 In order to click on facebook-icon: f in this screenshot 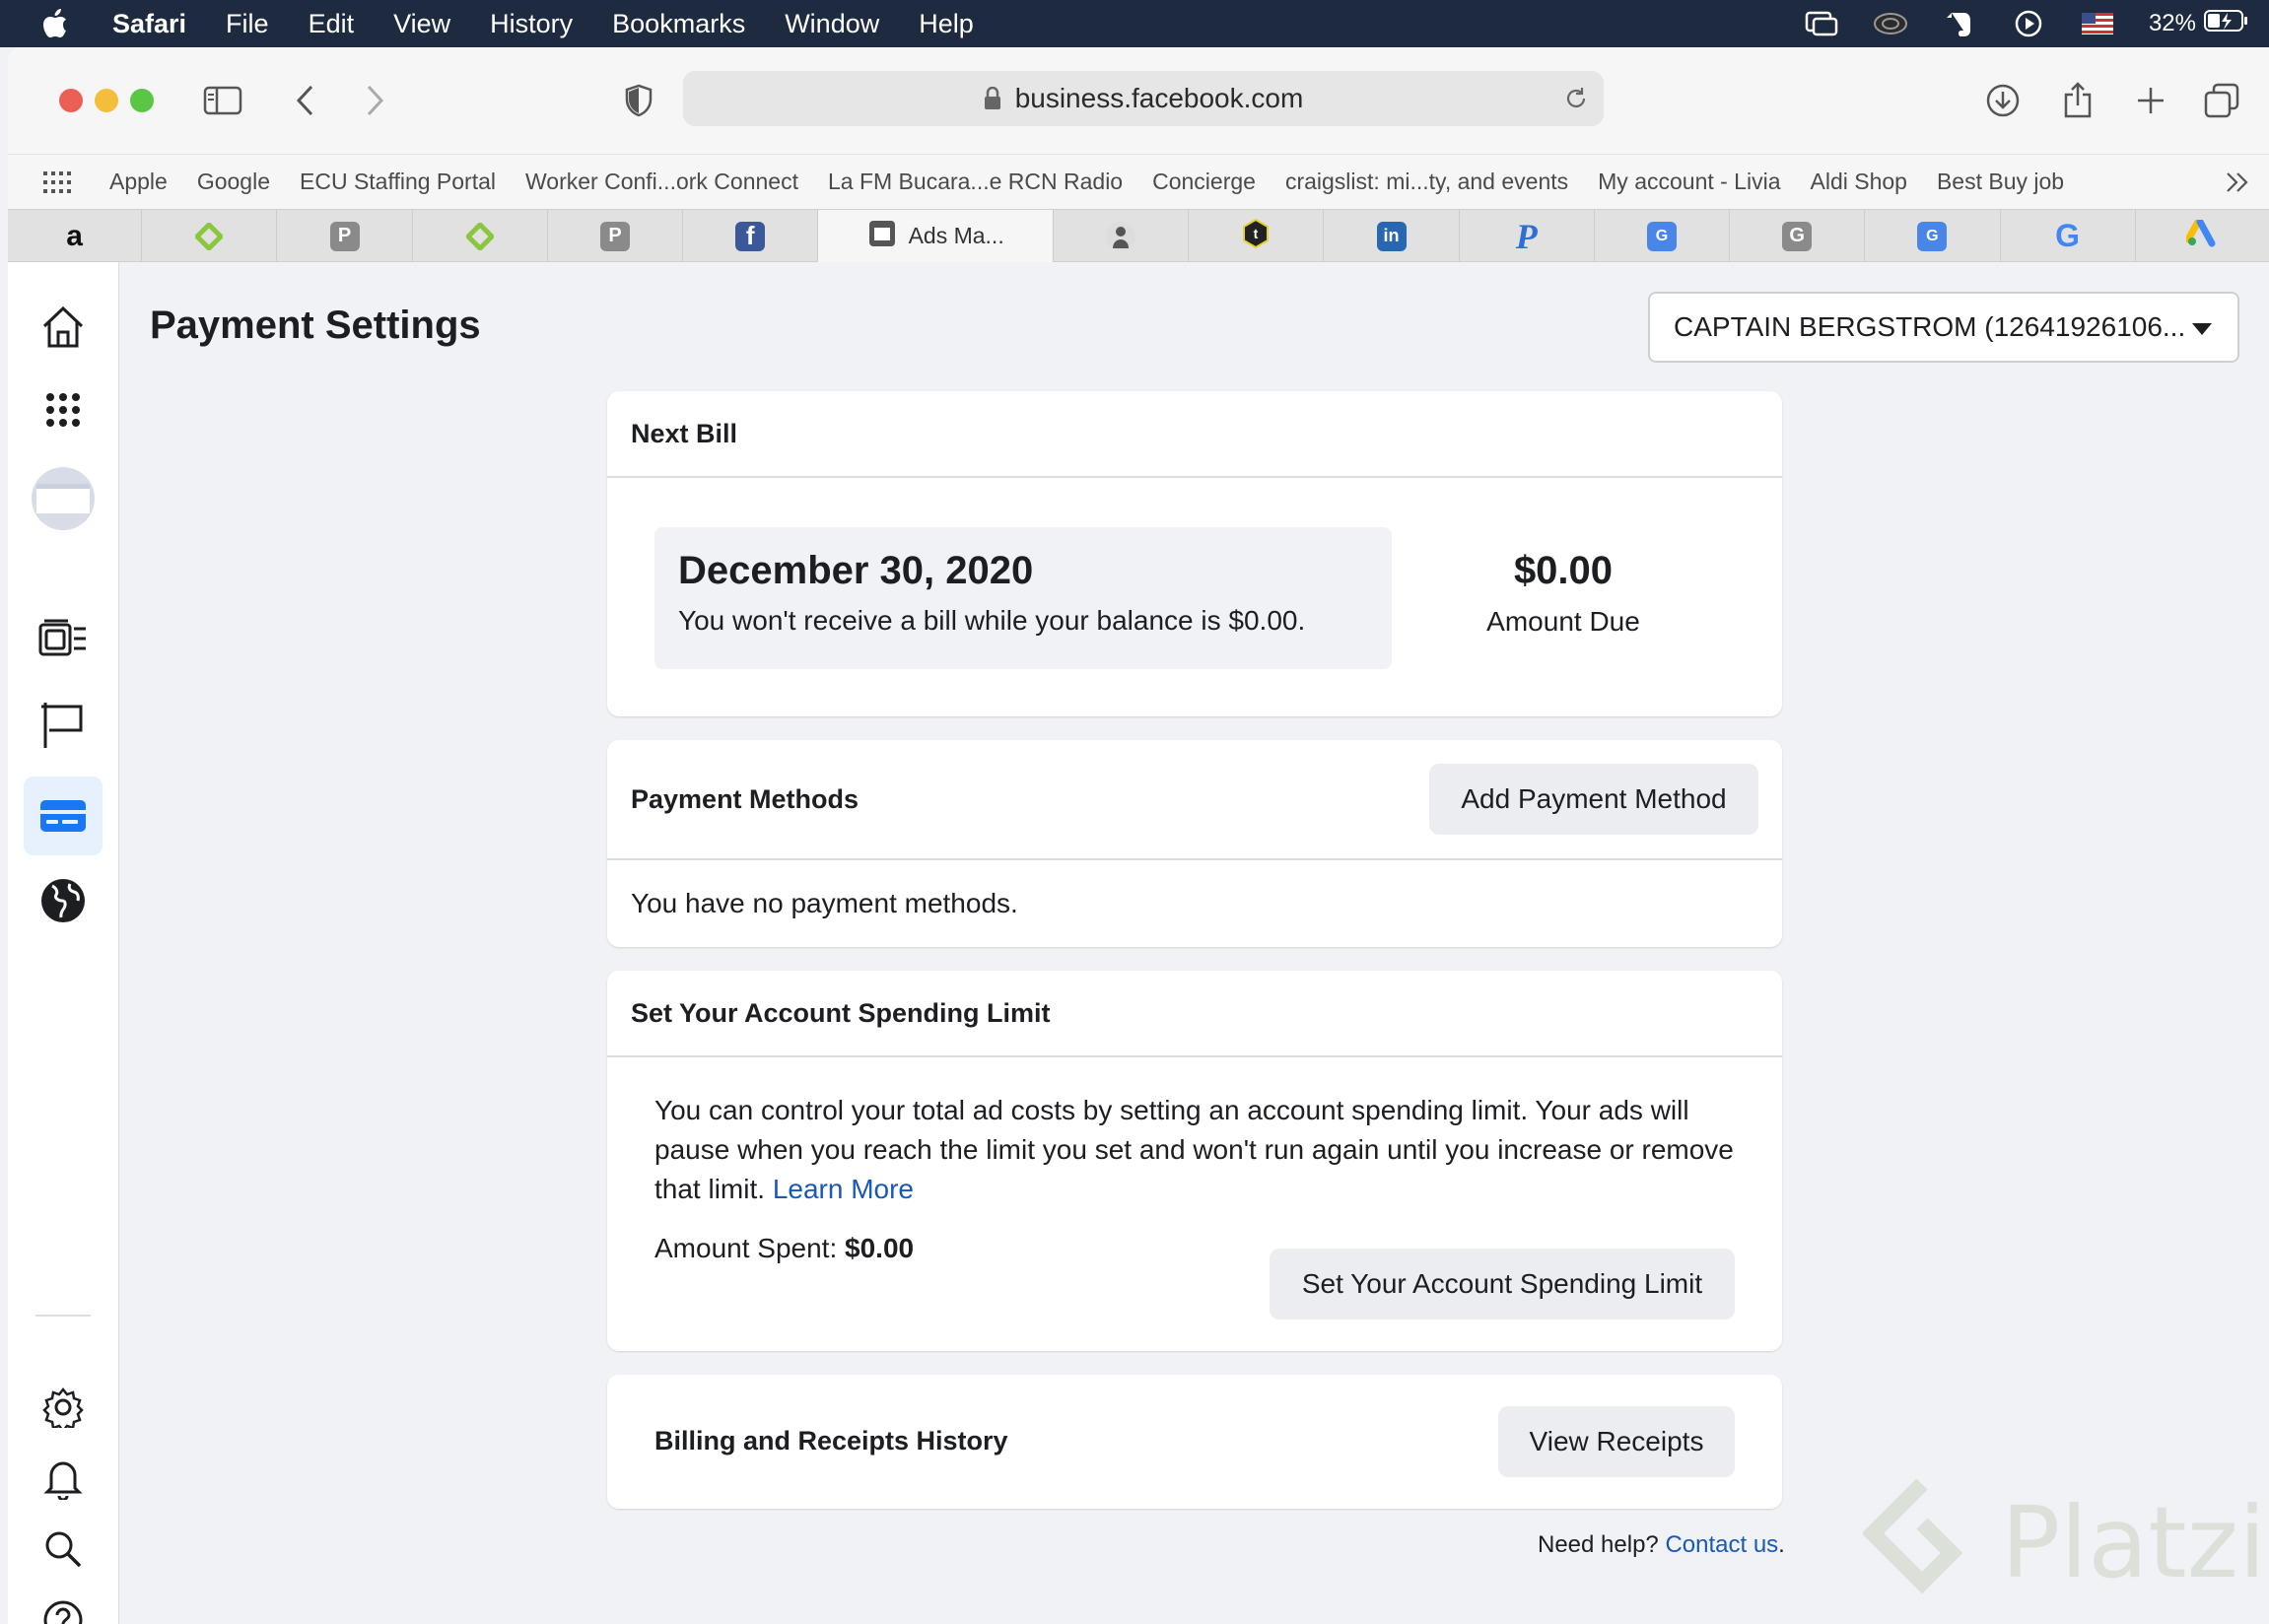, I will do `click(750, 236)`.